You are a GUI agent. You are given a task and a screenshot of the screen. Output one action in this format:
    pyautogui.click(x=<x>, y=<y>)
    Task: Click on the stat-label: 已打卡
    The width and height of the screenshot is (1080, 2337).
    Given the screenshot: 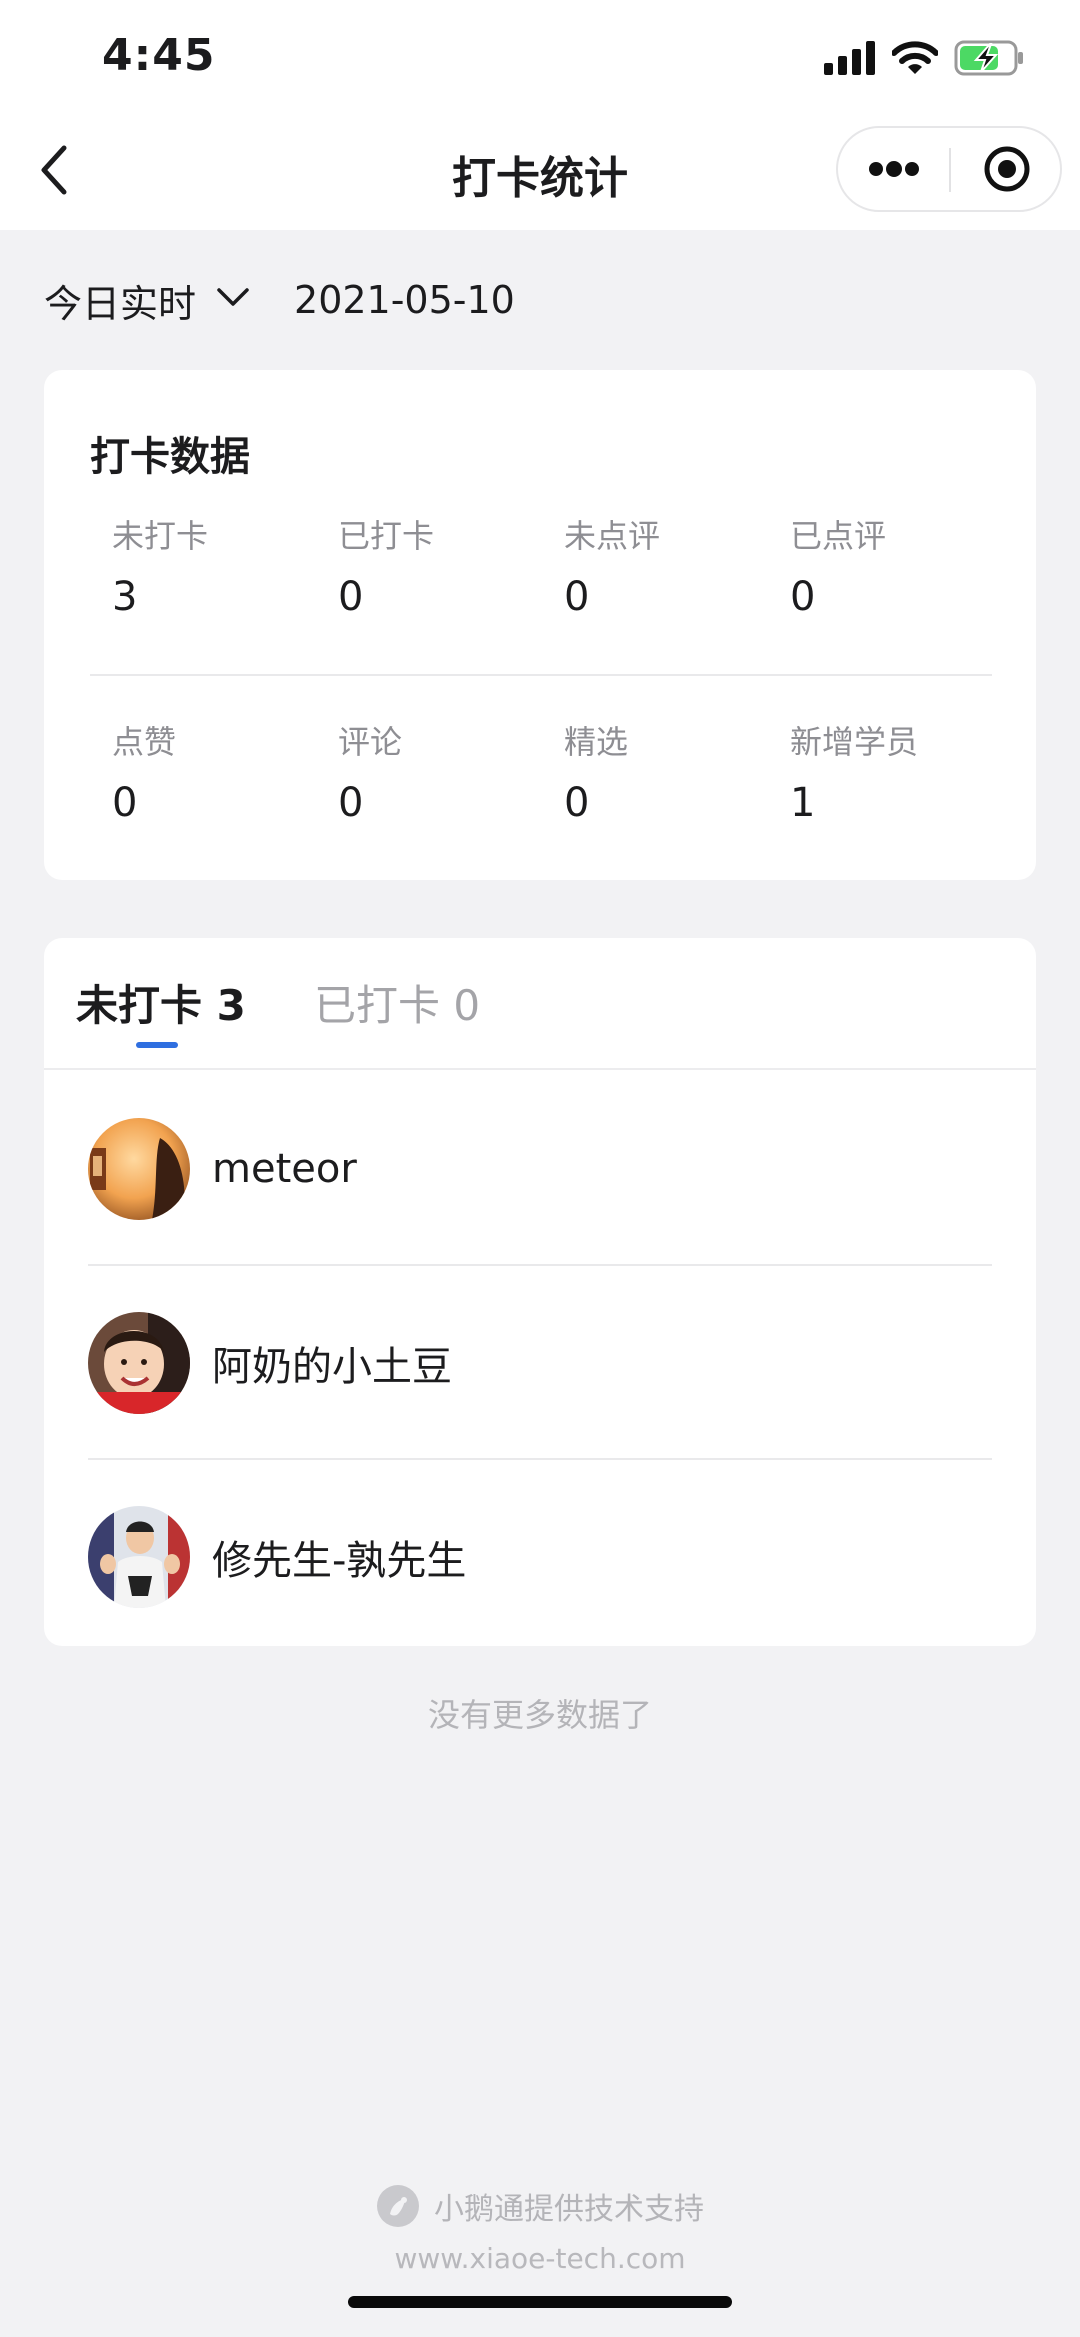 What is the action you would take?
    pyautogui.click(x=386, y=536)
    